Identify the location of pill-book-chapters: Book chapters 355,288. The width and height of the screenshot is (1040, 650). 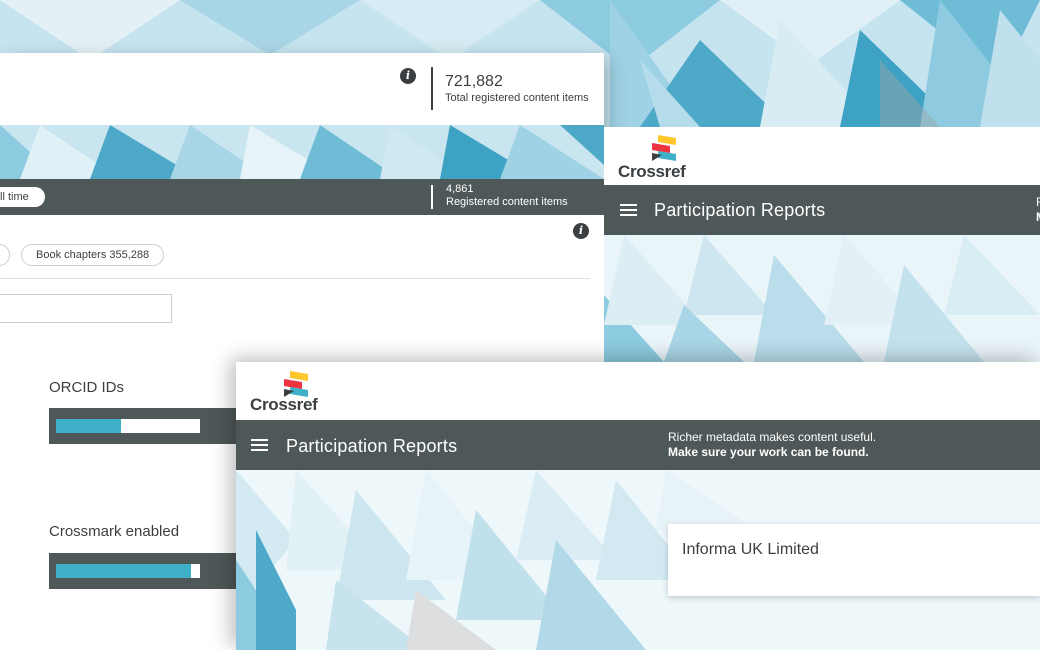
(93, 255).